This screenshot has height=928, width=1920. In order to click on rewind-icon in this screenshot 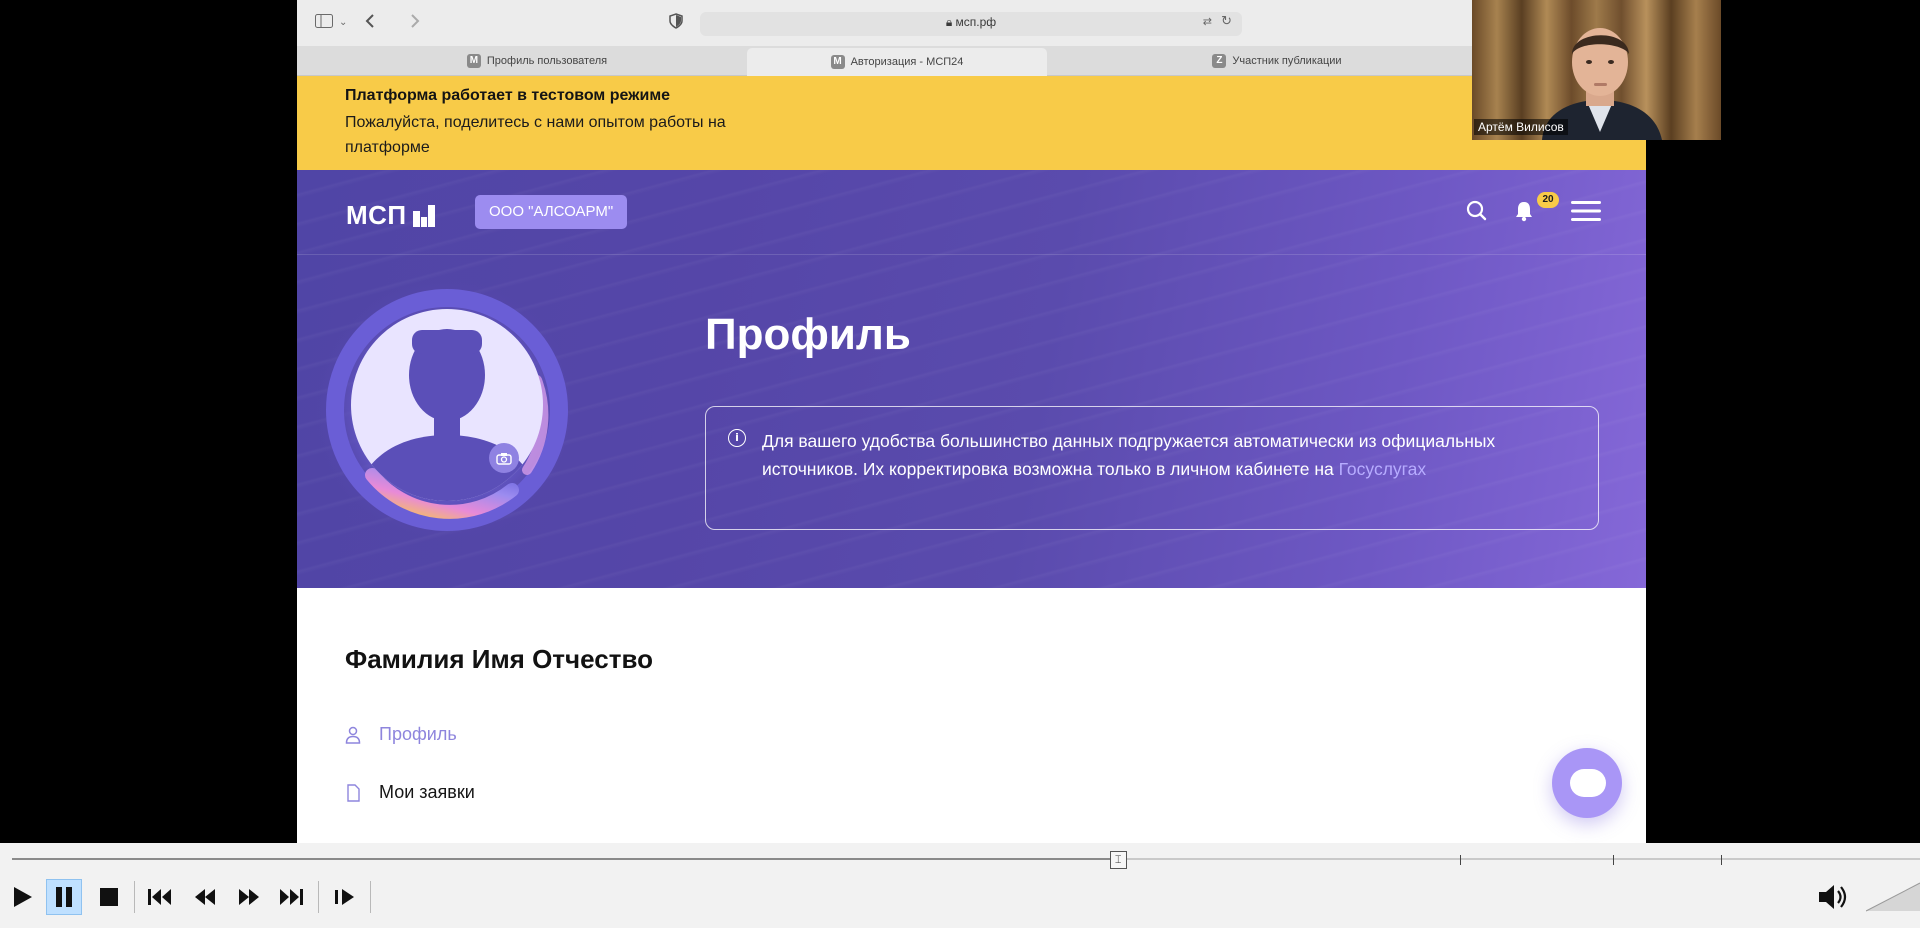, I will do `click(205, 897)`.